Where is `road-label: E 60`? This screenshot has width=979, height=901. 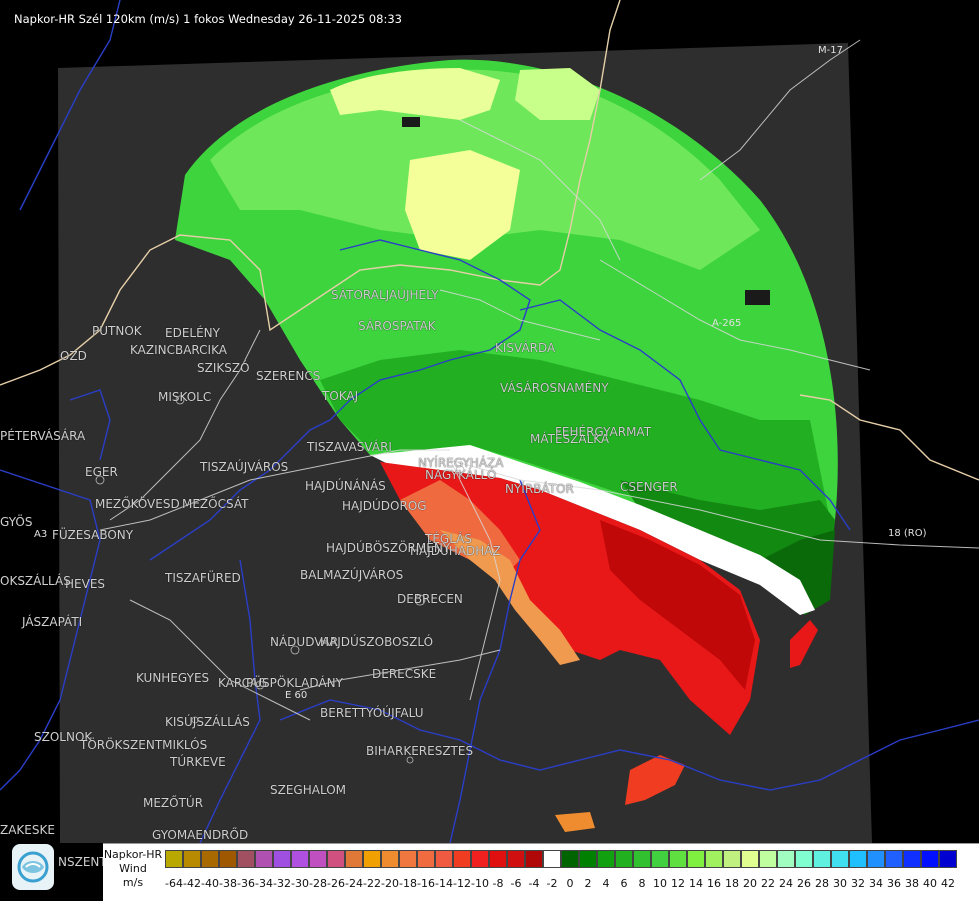
road-label: E 60 is located at coordinates (296, 695).